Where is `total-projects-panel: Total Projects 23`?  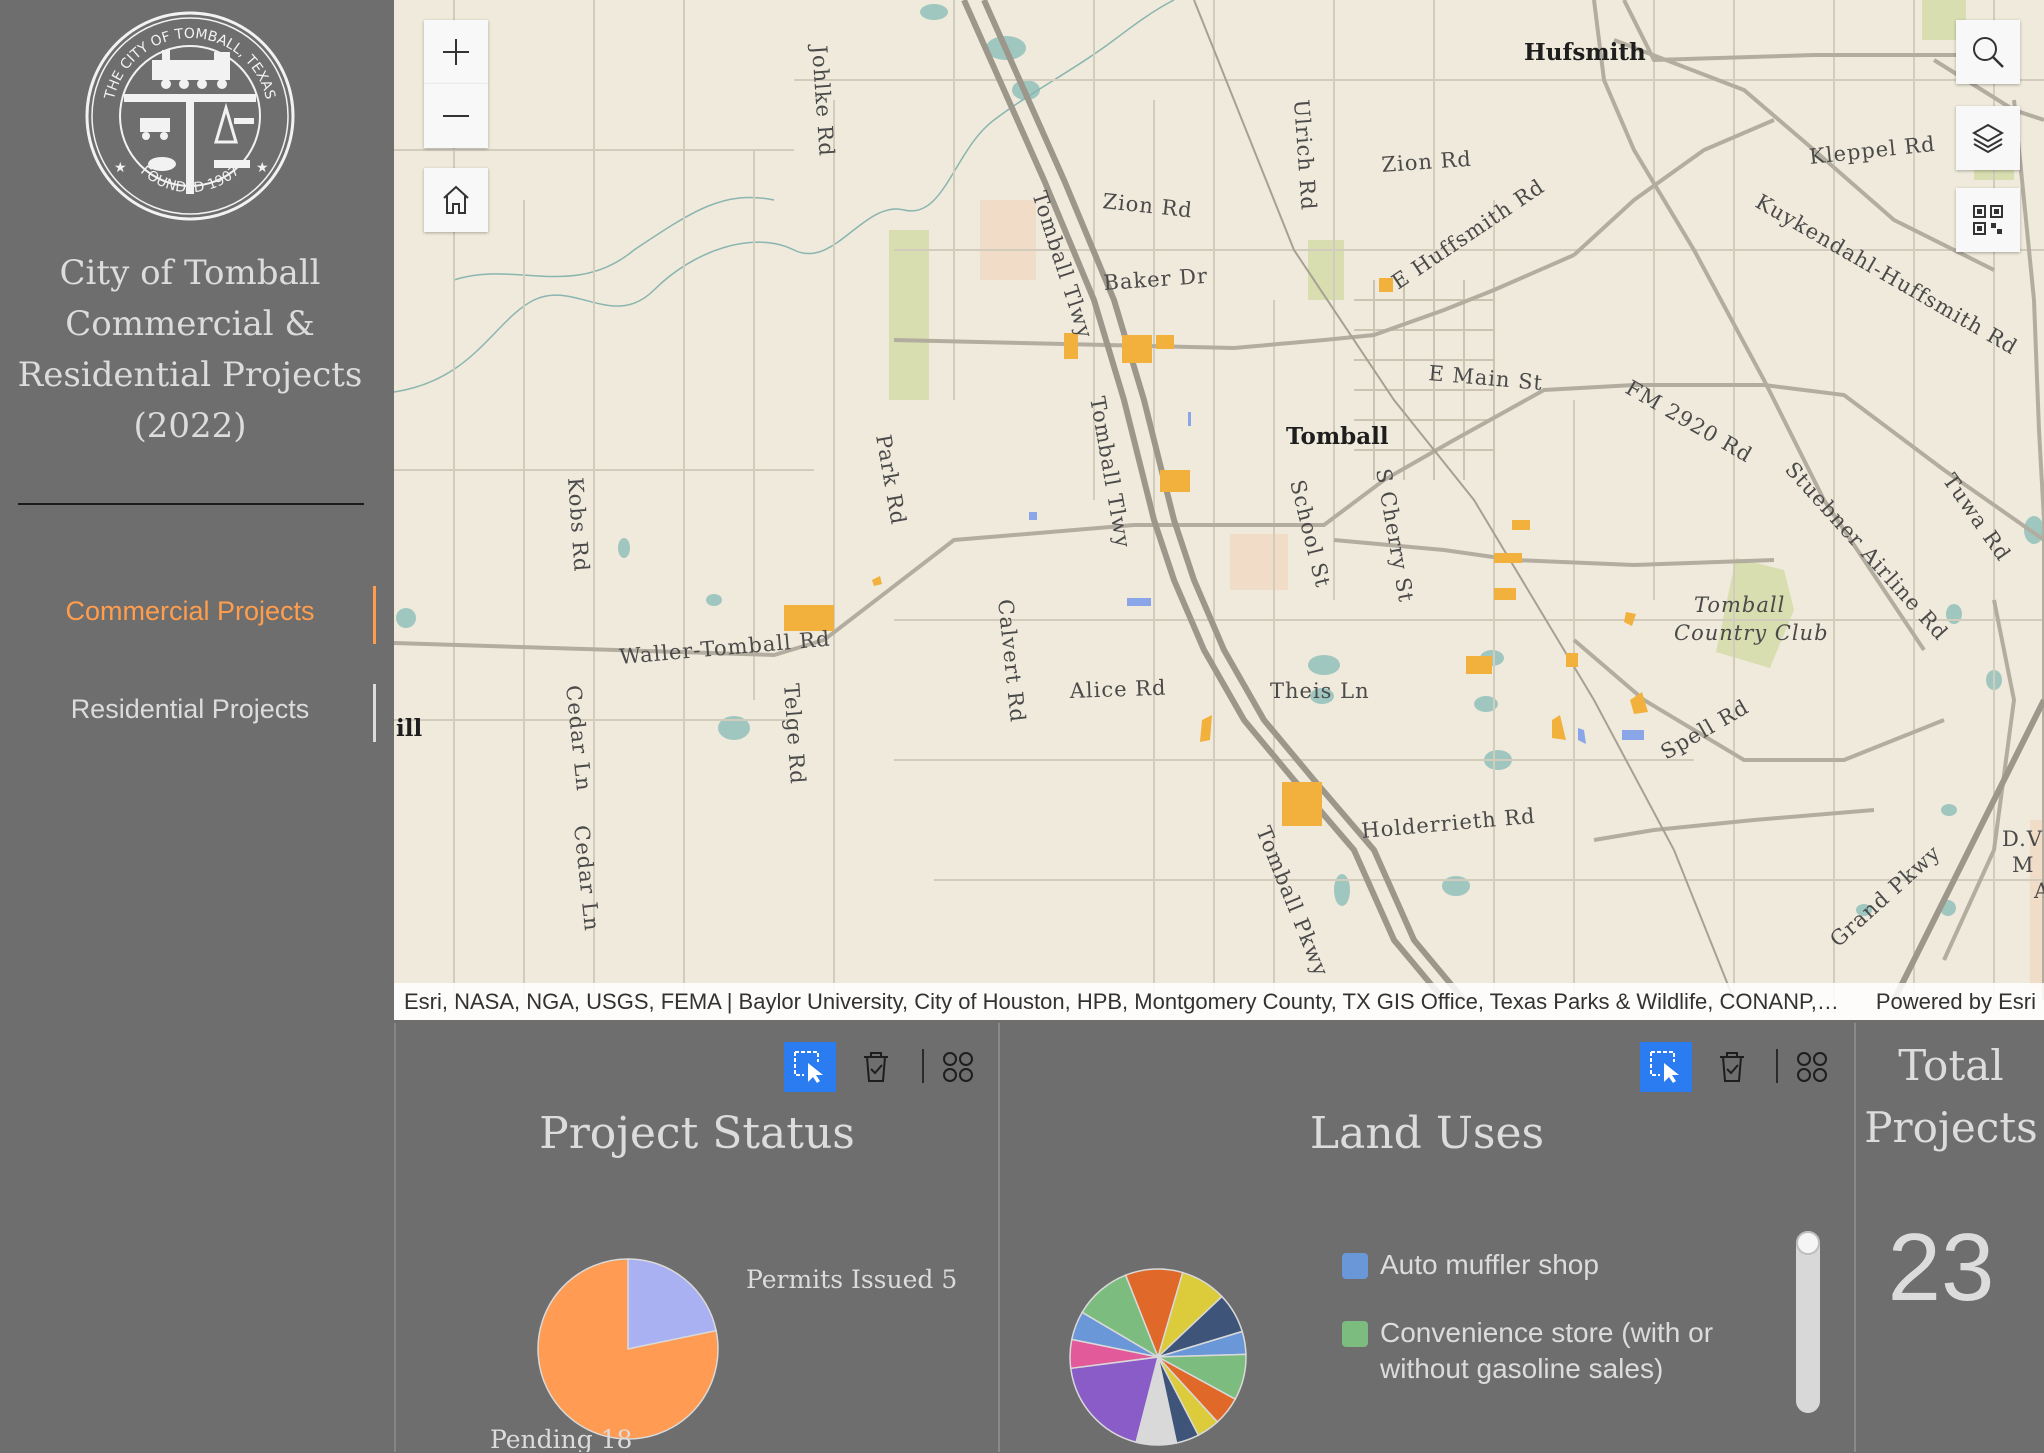 total-projects-panel: Total Projects 23 is located at coordinates (1949, 1237).